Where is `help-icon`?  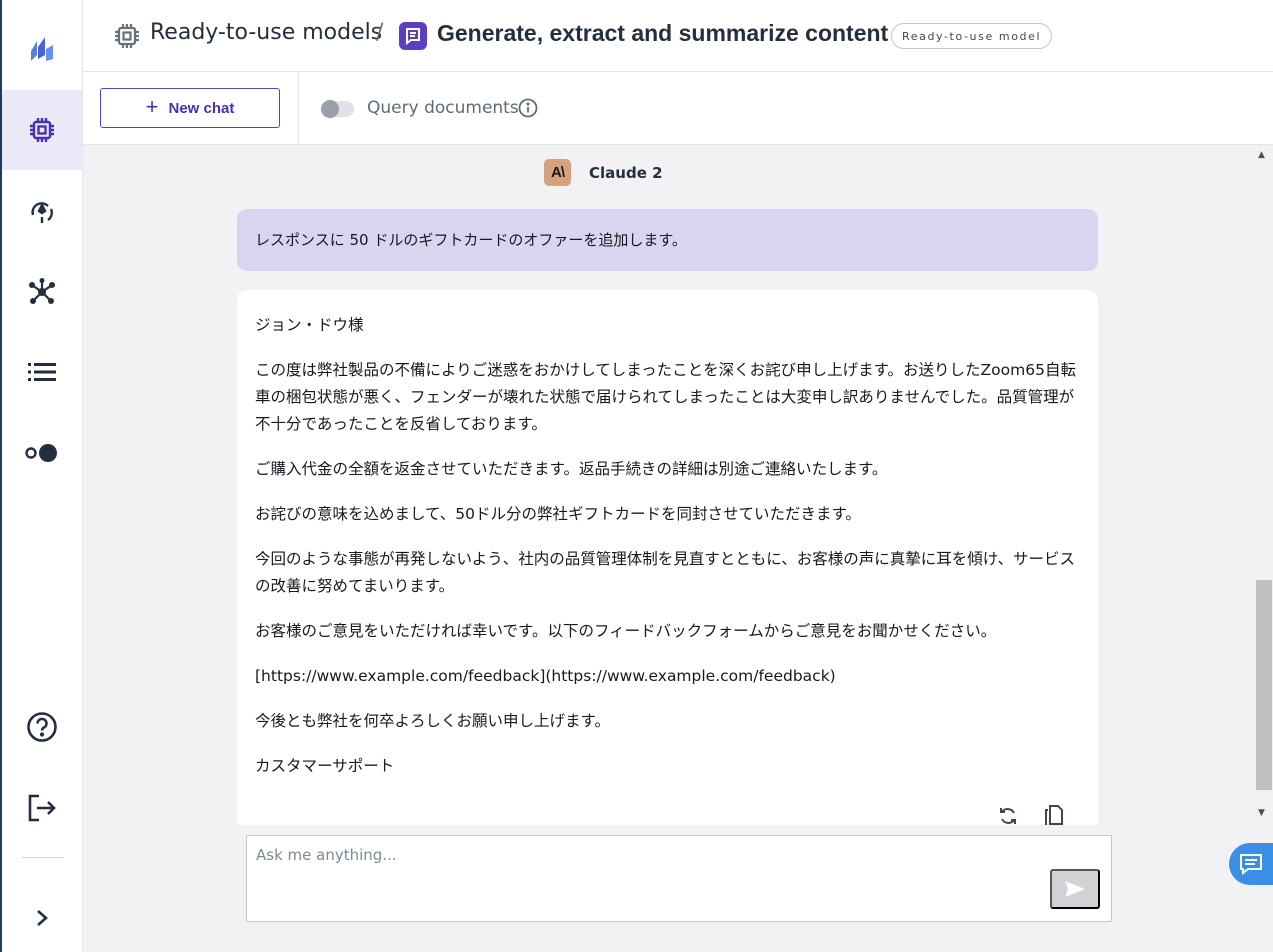 help-icon is located at coordinates (42, 727).